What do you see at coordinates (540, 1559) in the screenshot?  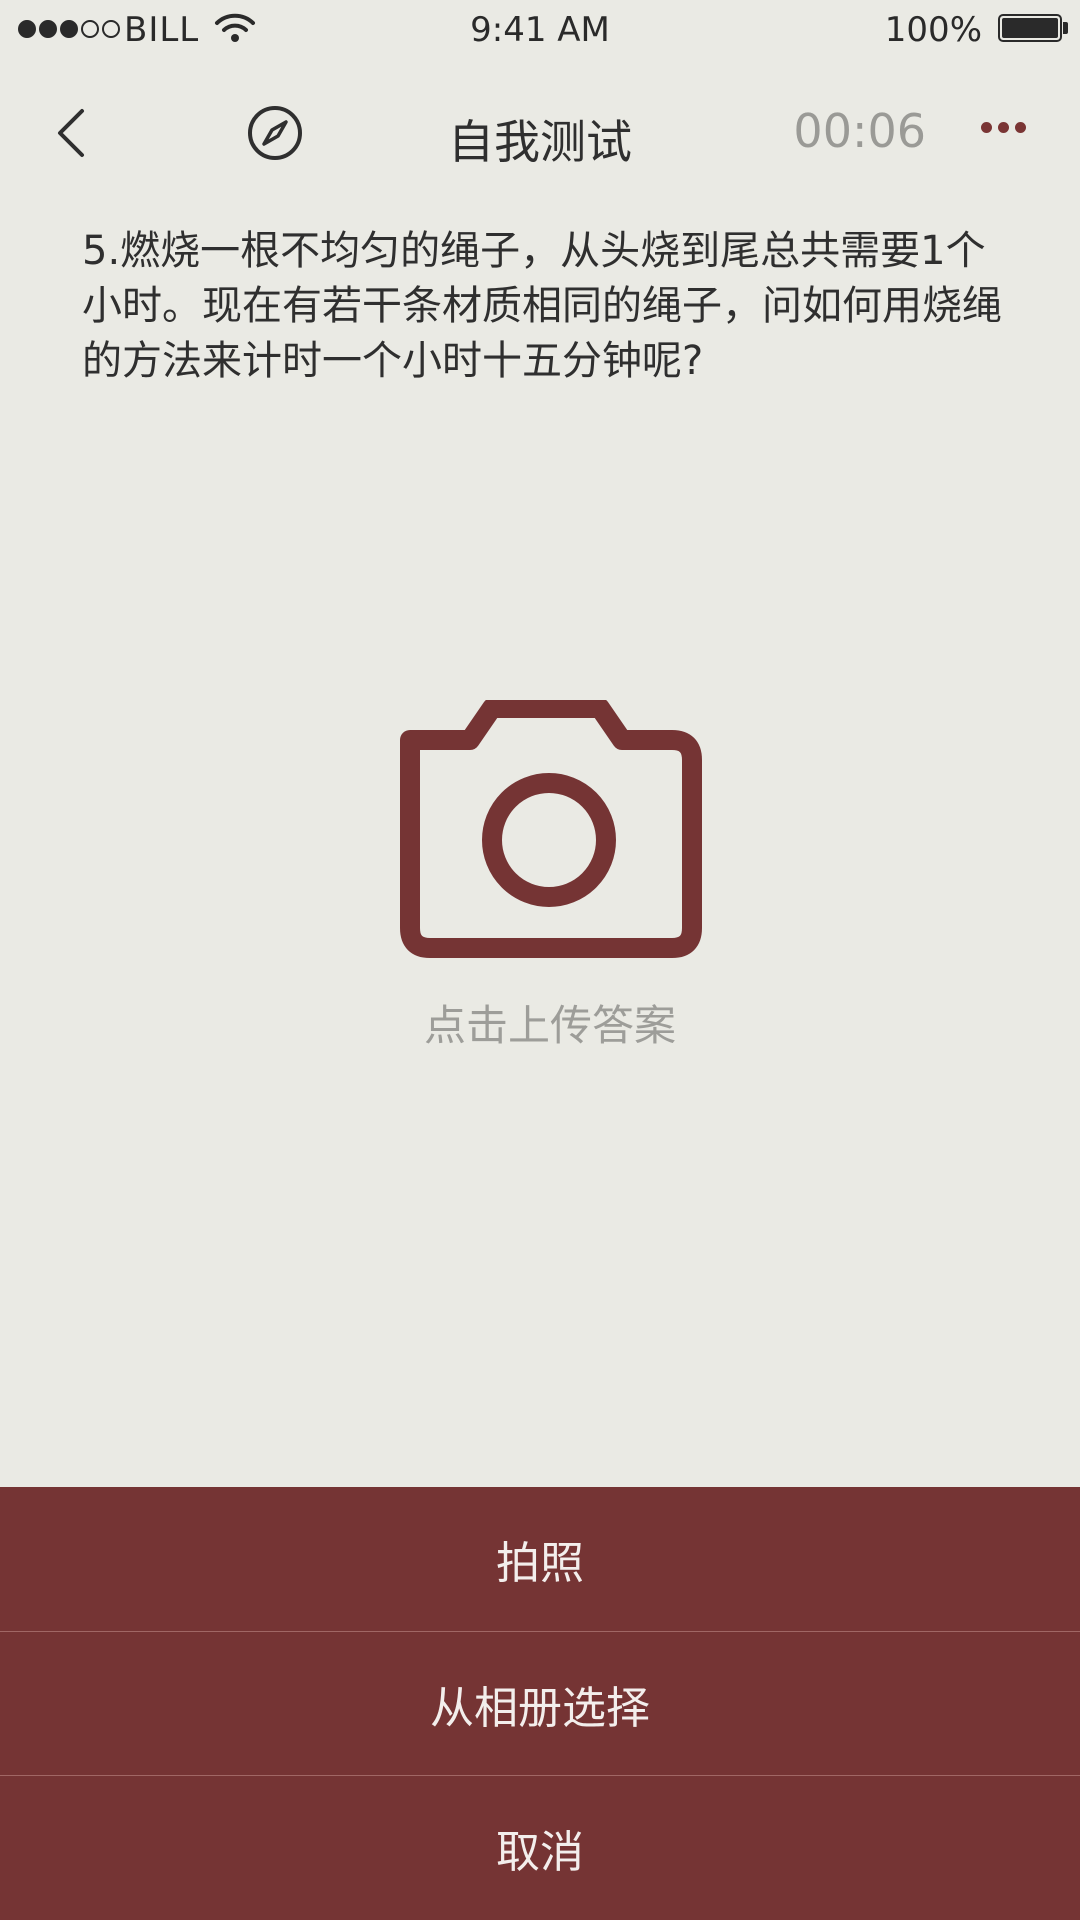 I see `take-photo-button: 拍照` at bounding box center [540, 1559].